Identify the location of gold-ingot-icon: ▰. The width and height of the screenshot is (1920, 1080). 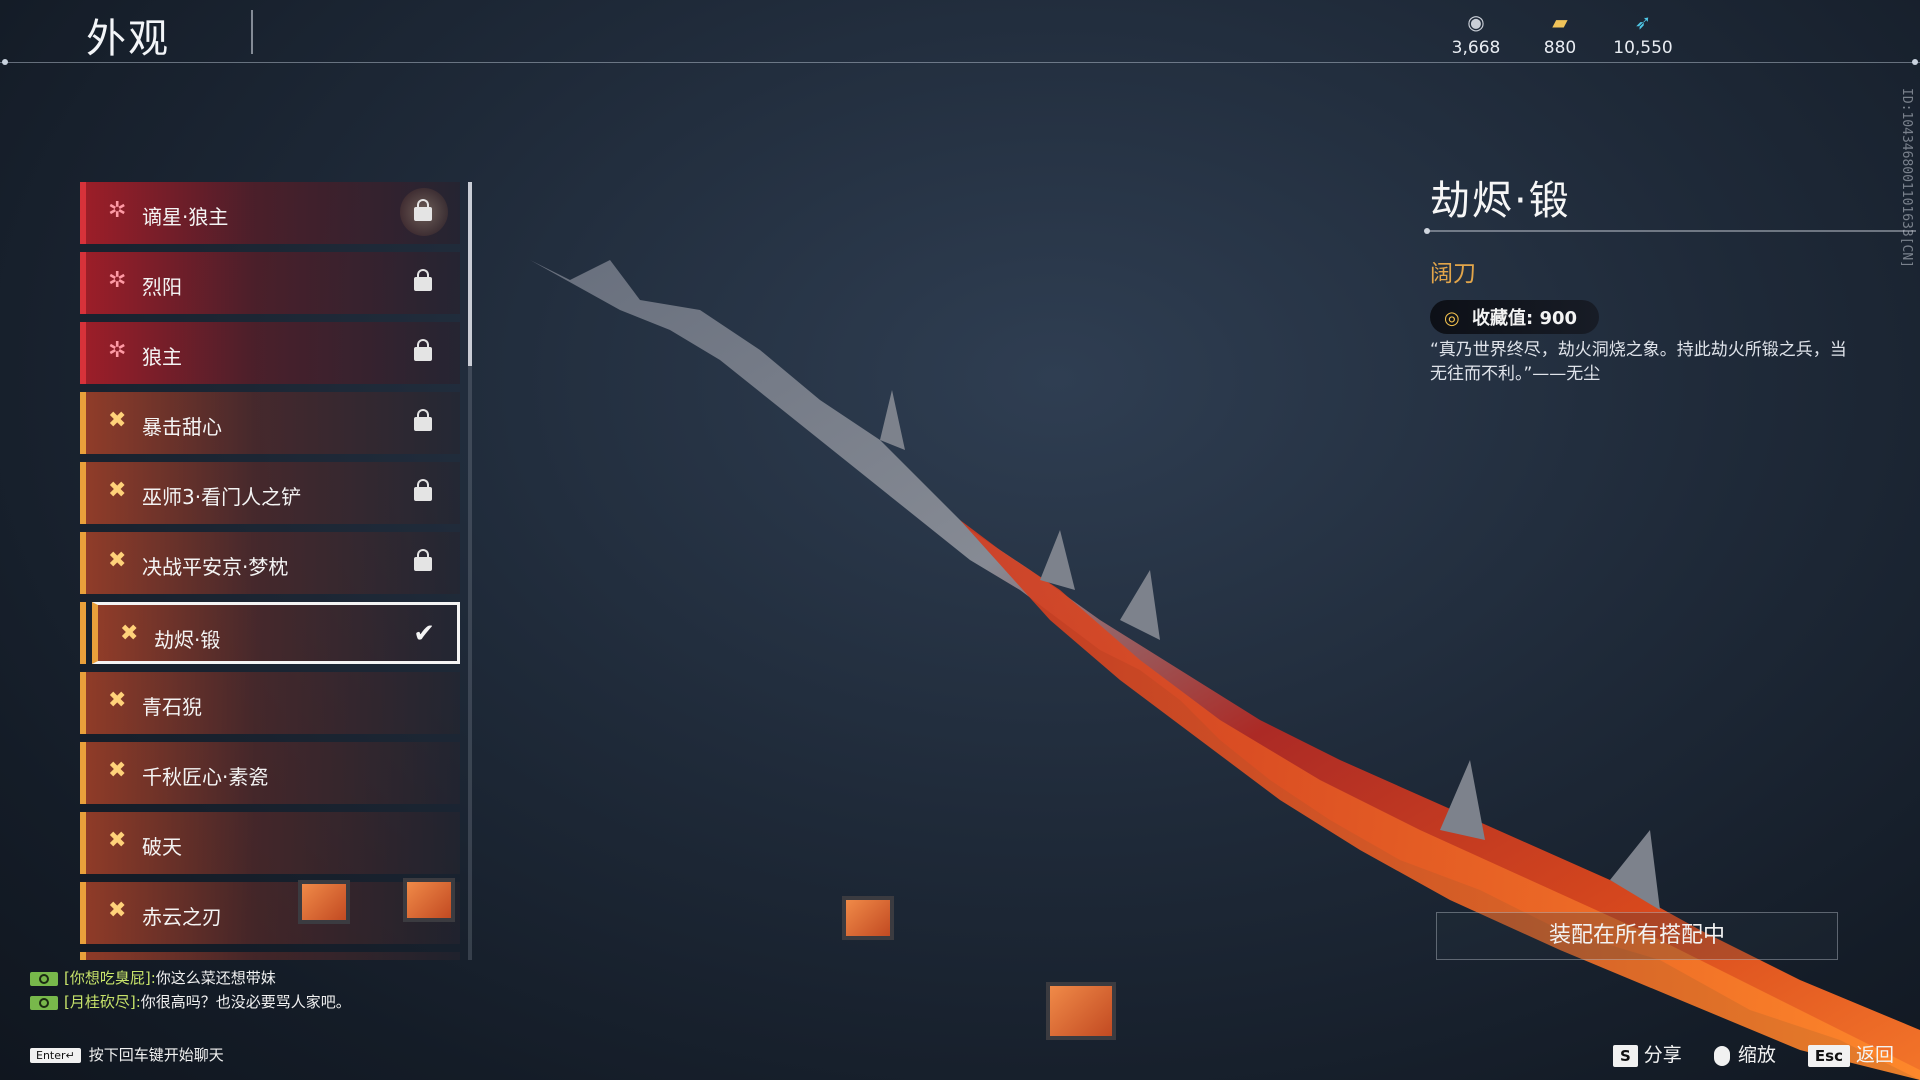
(1560, 22).